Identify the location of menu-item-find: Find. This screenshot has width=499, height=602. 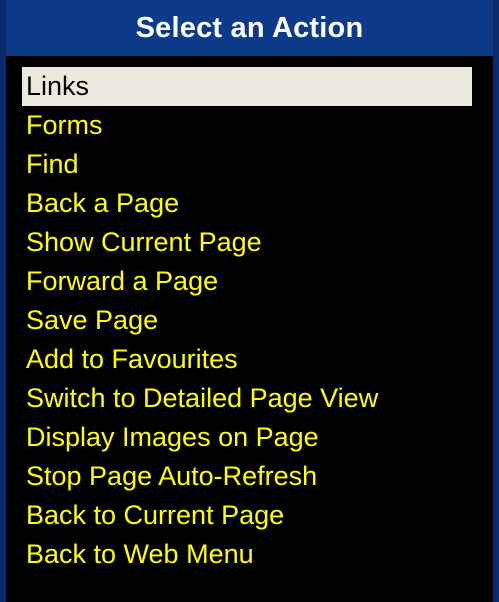
(247, 164).